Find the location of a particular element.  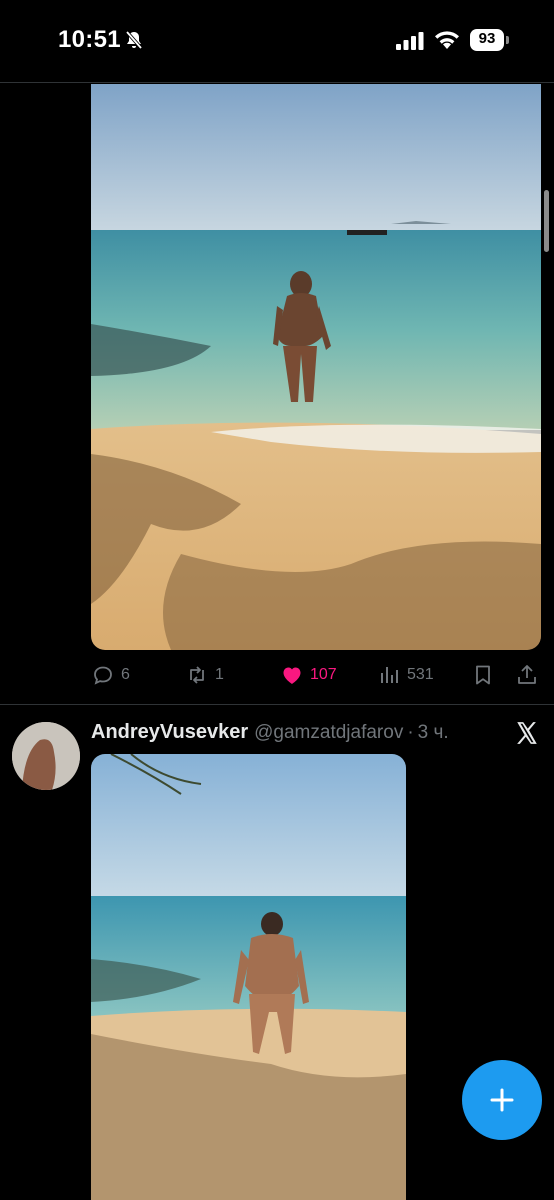

post1-actions: 6 1 107 531 is located at coordinates (316, 675).